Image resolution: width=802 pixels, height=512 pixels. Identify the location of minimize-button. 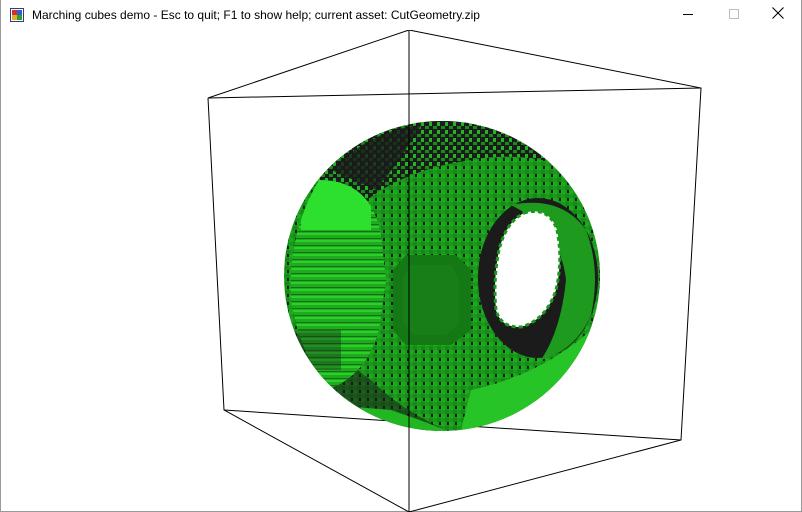
(688, 15).